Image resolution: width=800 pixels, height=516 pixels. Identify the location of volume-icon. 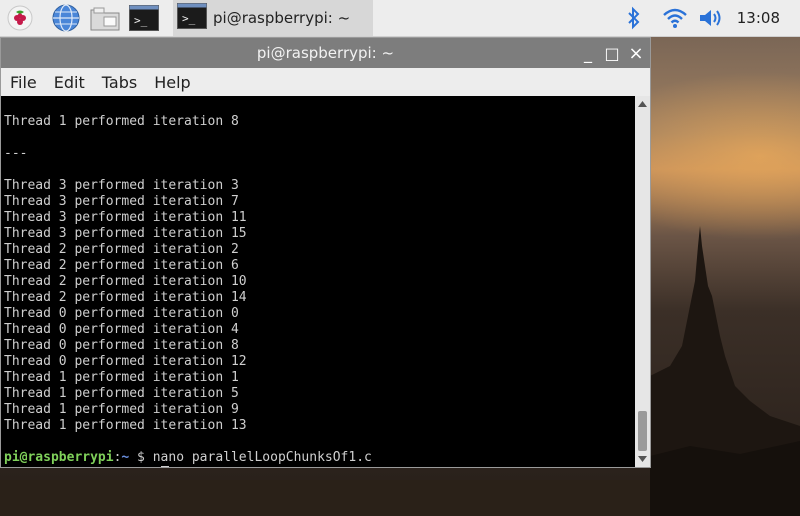
(711, 18).